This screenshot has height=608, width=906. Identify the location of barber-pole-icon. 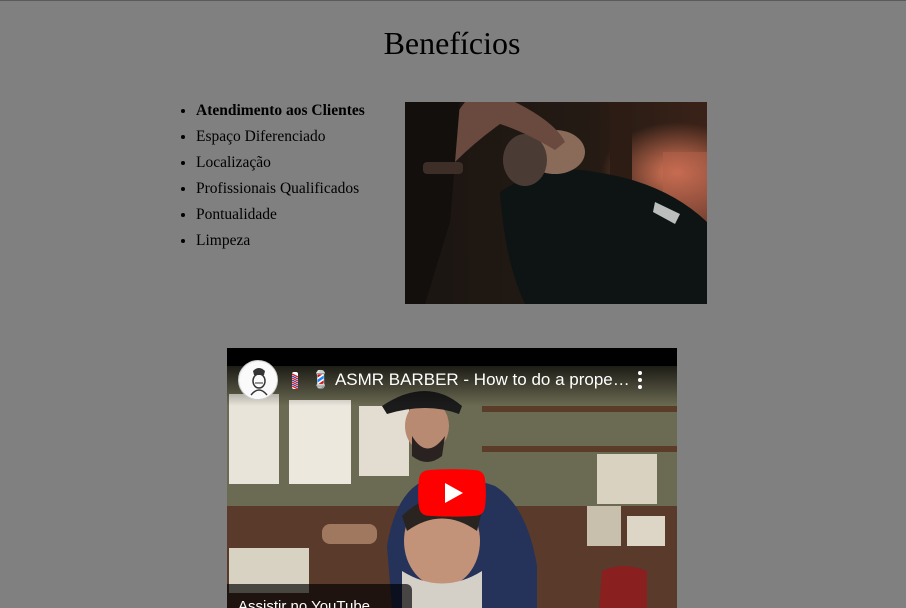
(295, 381).